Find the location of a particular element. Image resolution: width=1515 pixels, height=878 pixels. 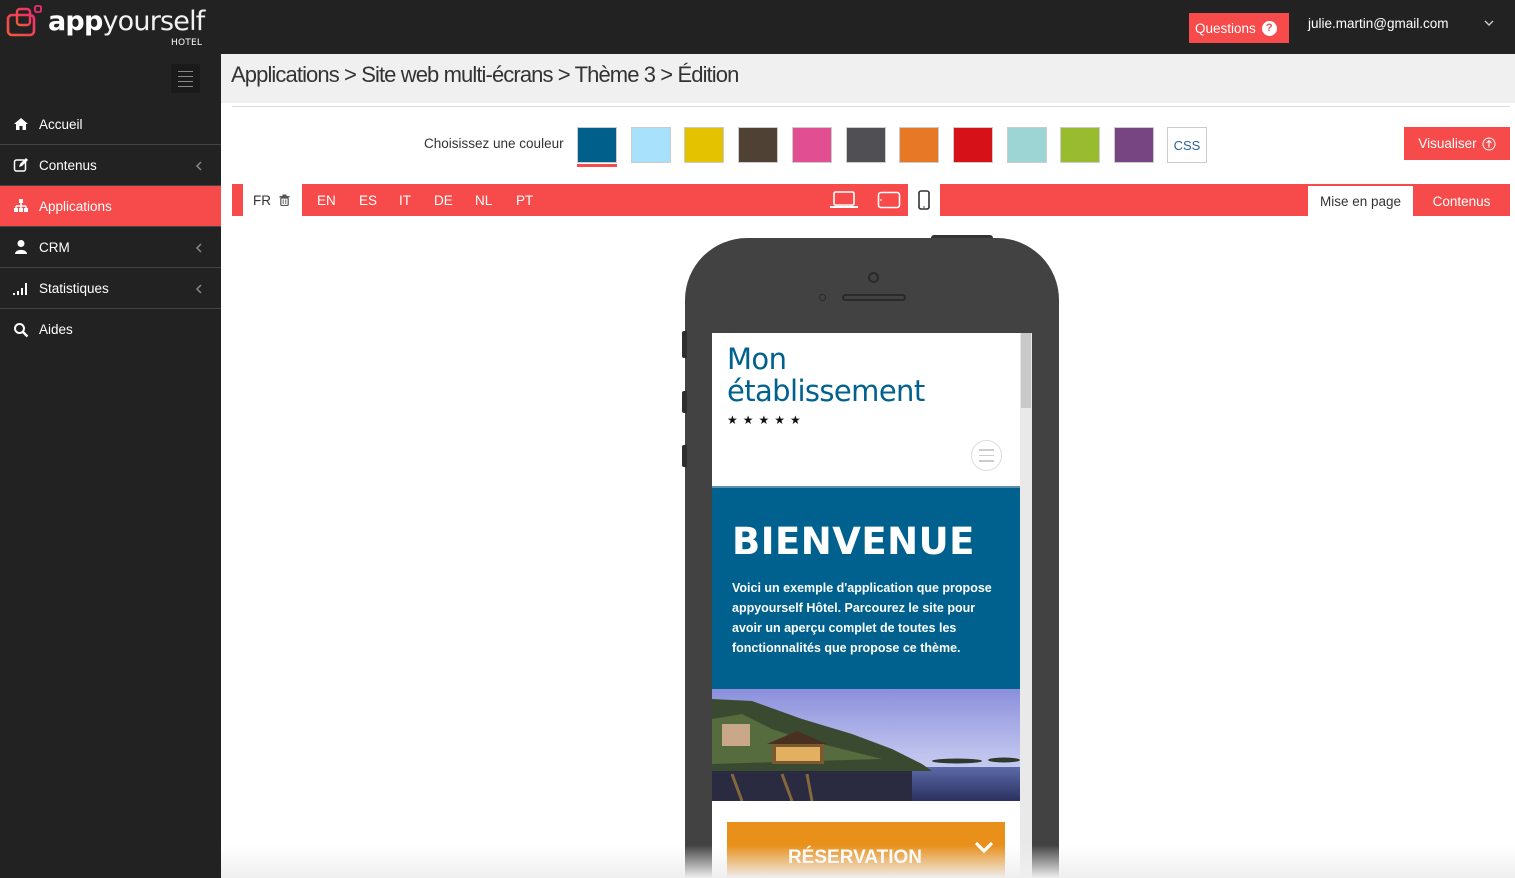

tablet-icon is located at coordinates (889, 200).